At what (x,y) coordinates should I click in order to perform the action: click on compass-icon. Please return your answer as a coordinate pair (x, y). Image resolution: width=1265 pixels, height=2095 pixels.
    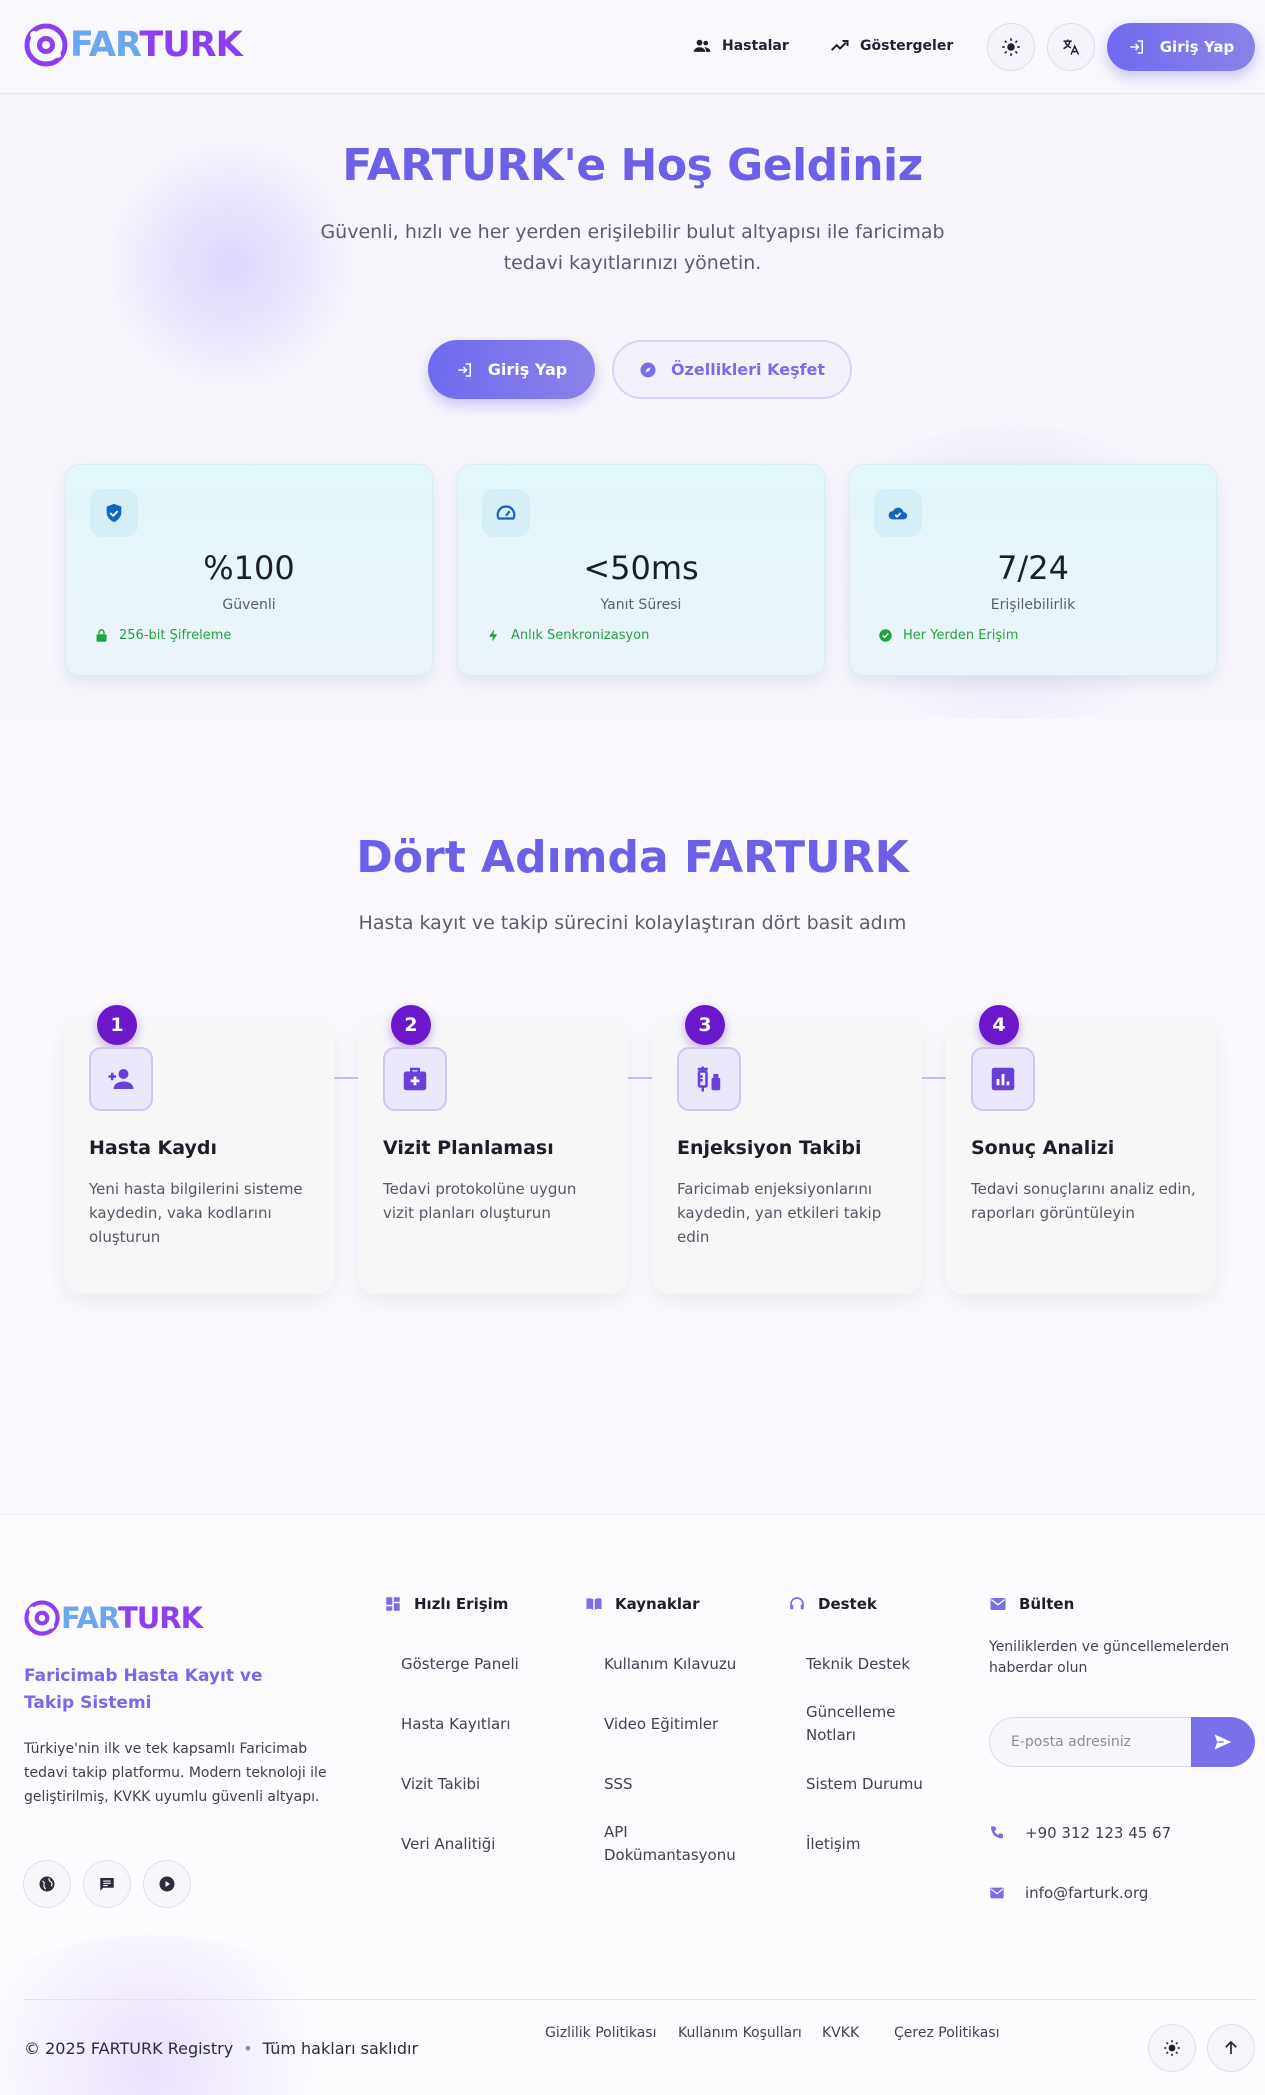
    Looking at the image, I should click on (648, 369).